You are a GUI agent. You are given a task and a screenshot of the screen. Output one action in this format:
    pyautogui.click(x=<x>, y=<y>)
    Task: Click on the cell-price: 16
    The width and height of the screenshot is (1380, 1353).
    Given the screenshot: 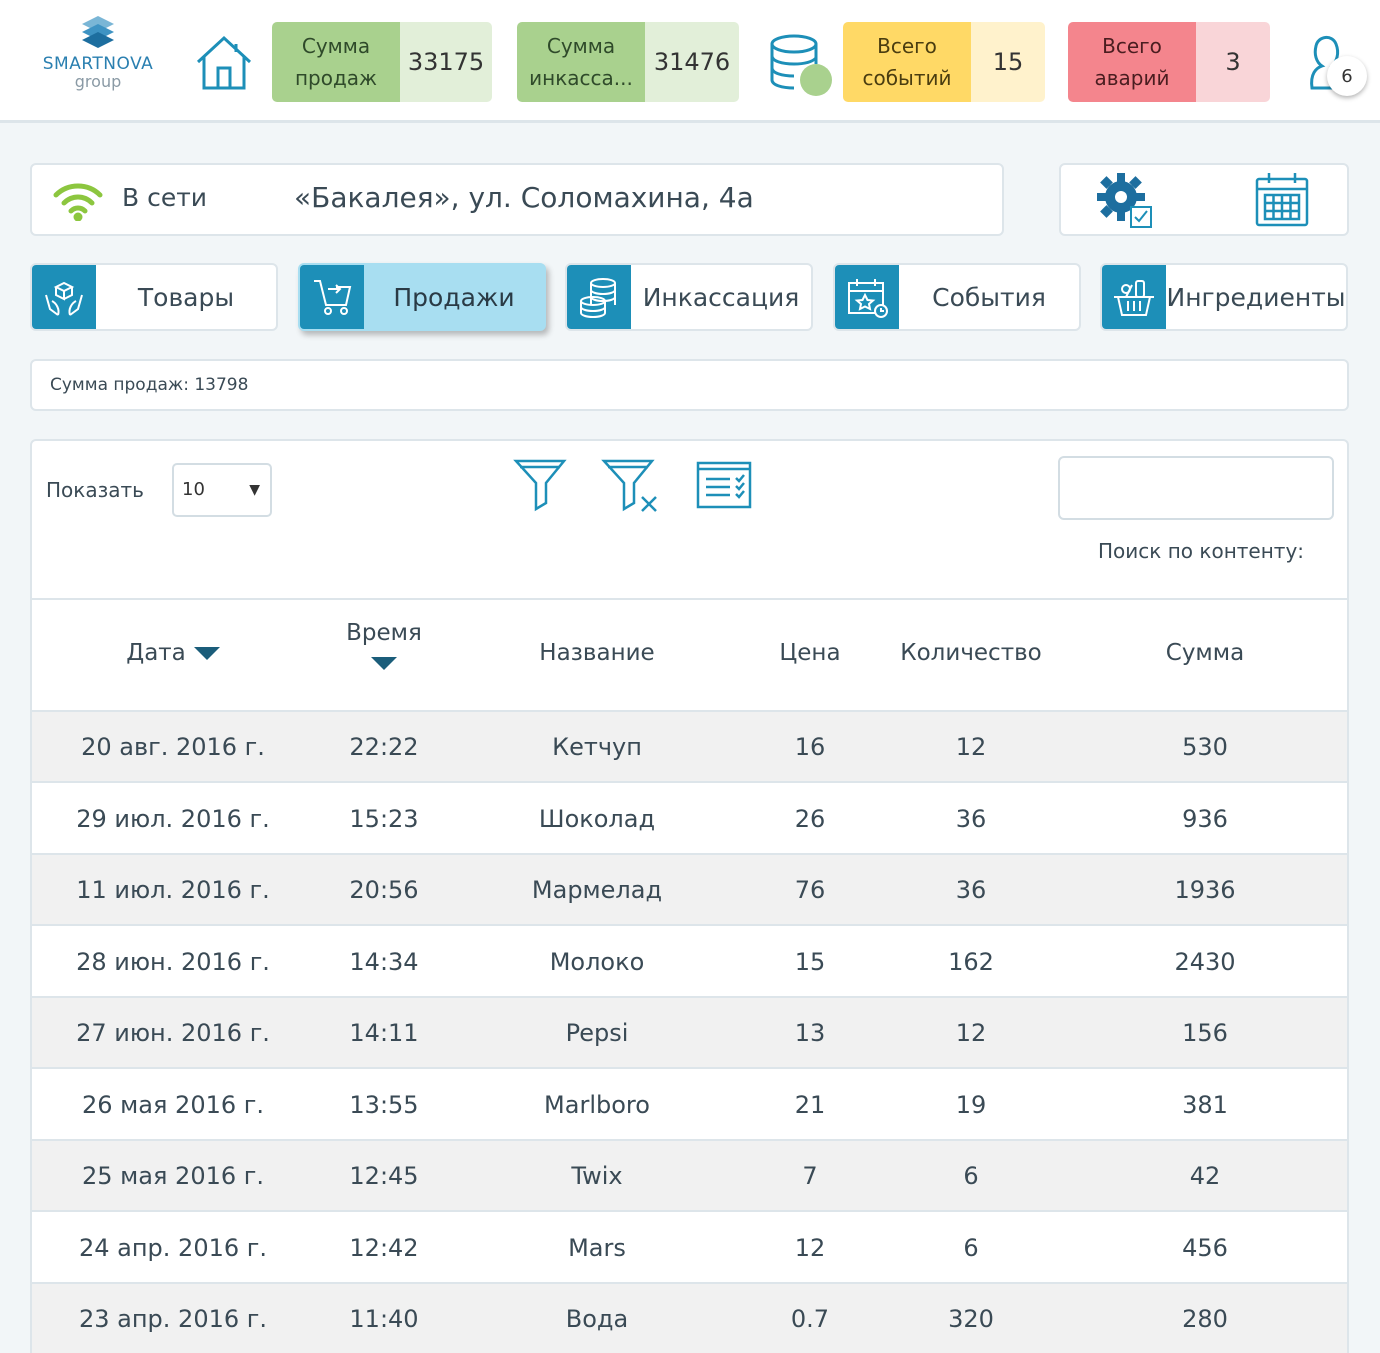 What is the action you would take?
    pyautogui.click(x=810, y=747)
    